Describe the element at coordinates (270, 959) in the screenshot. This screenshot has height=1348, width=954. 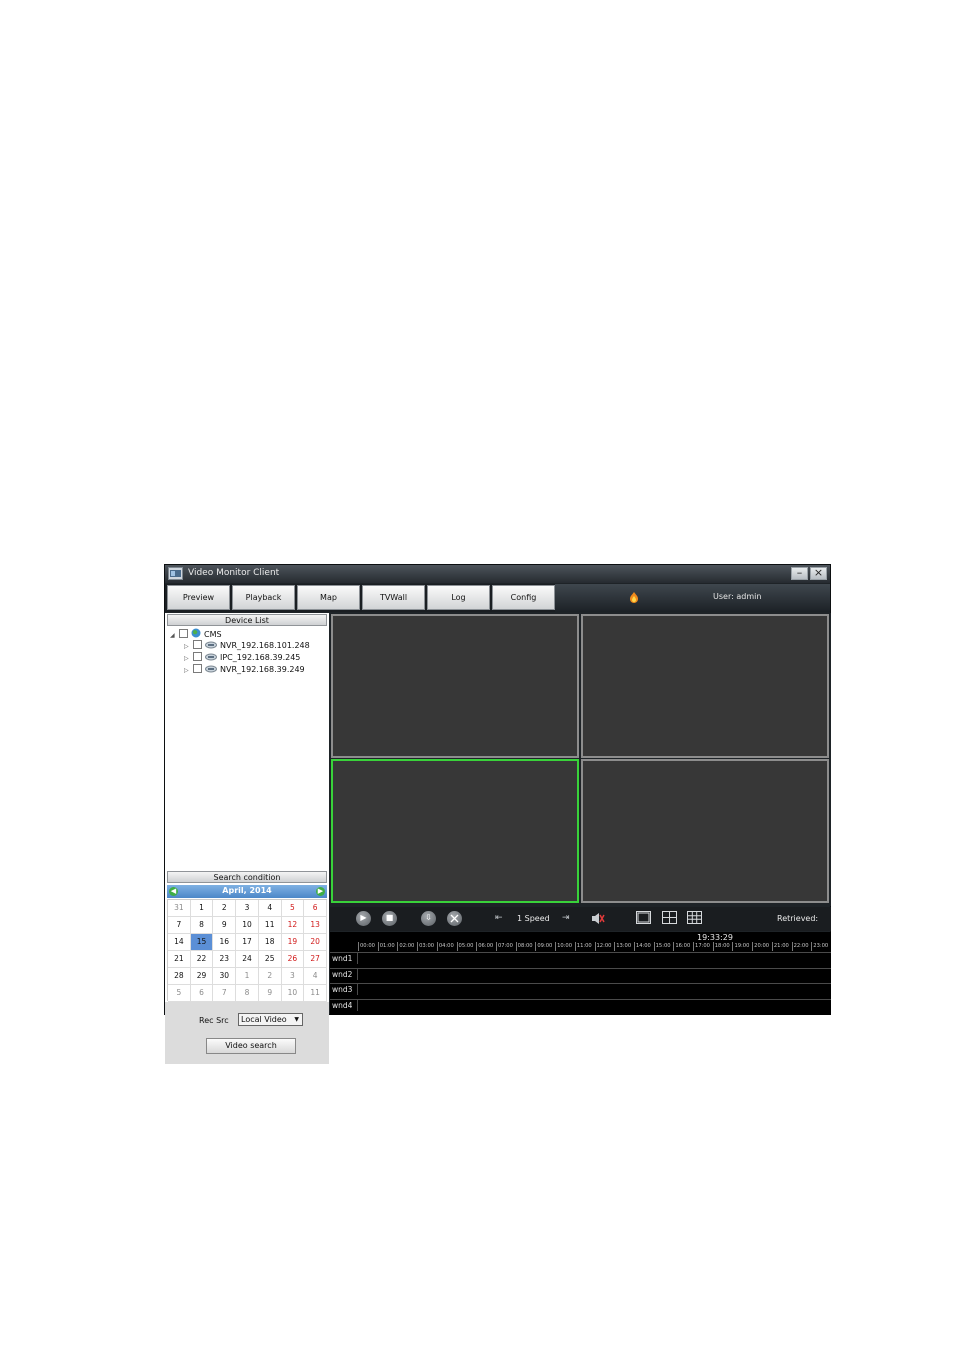
I see `calendar-day: 25` at that location.